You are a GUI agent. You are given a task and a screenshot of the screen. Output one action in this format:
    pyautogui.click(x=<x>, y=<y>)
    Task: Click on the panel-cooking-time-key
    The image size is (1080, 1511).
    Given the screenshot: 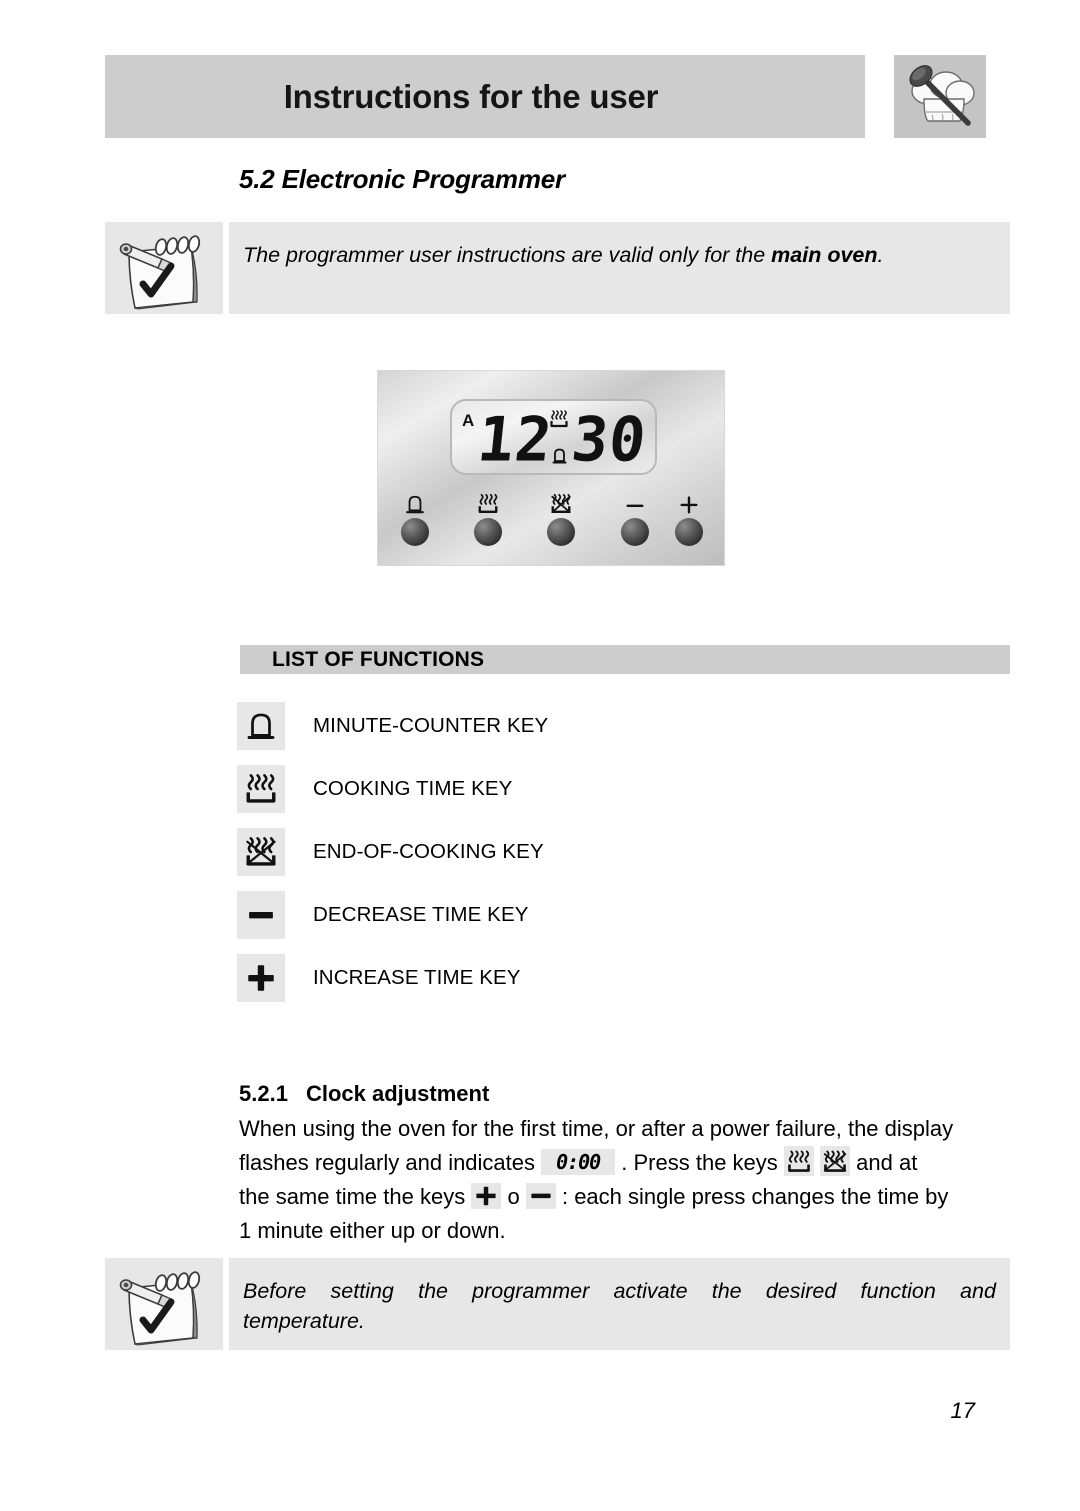 What is the action you would take?
    pyautogui.click(x=488, y=517)
    